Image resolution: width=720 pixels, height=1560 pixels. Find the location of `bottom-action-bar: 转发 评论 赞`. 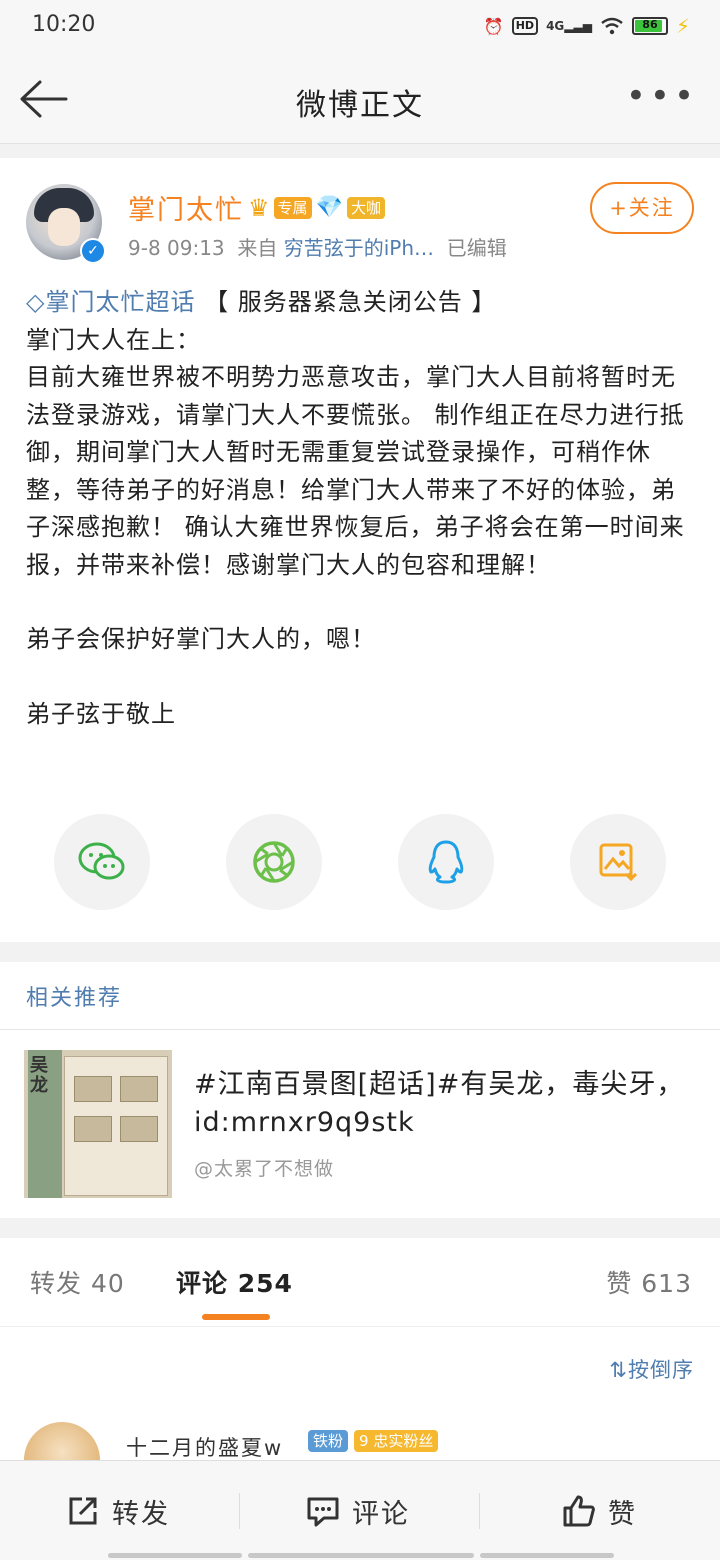

bottom-action-bar: 转发 评论 赞 is located at coordinates (360, 1510).